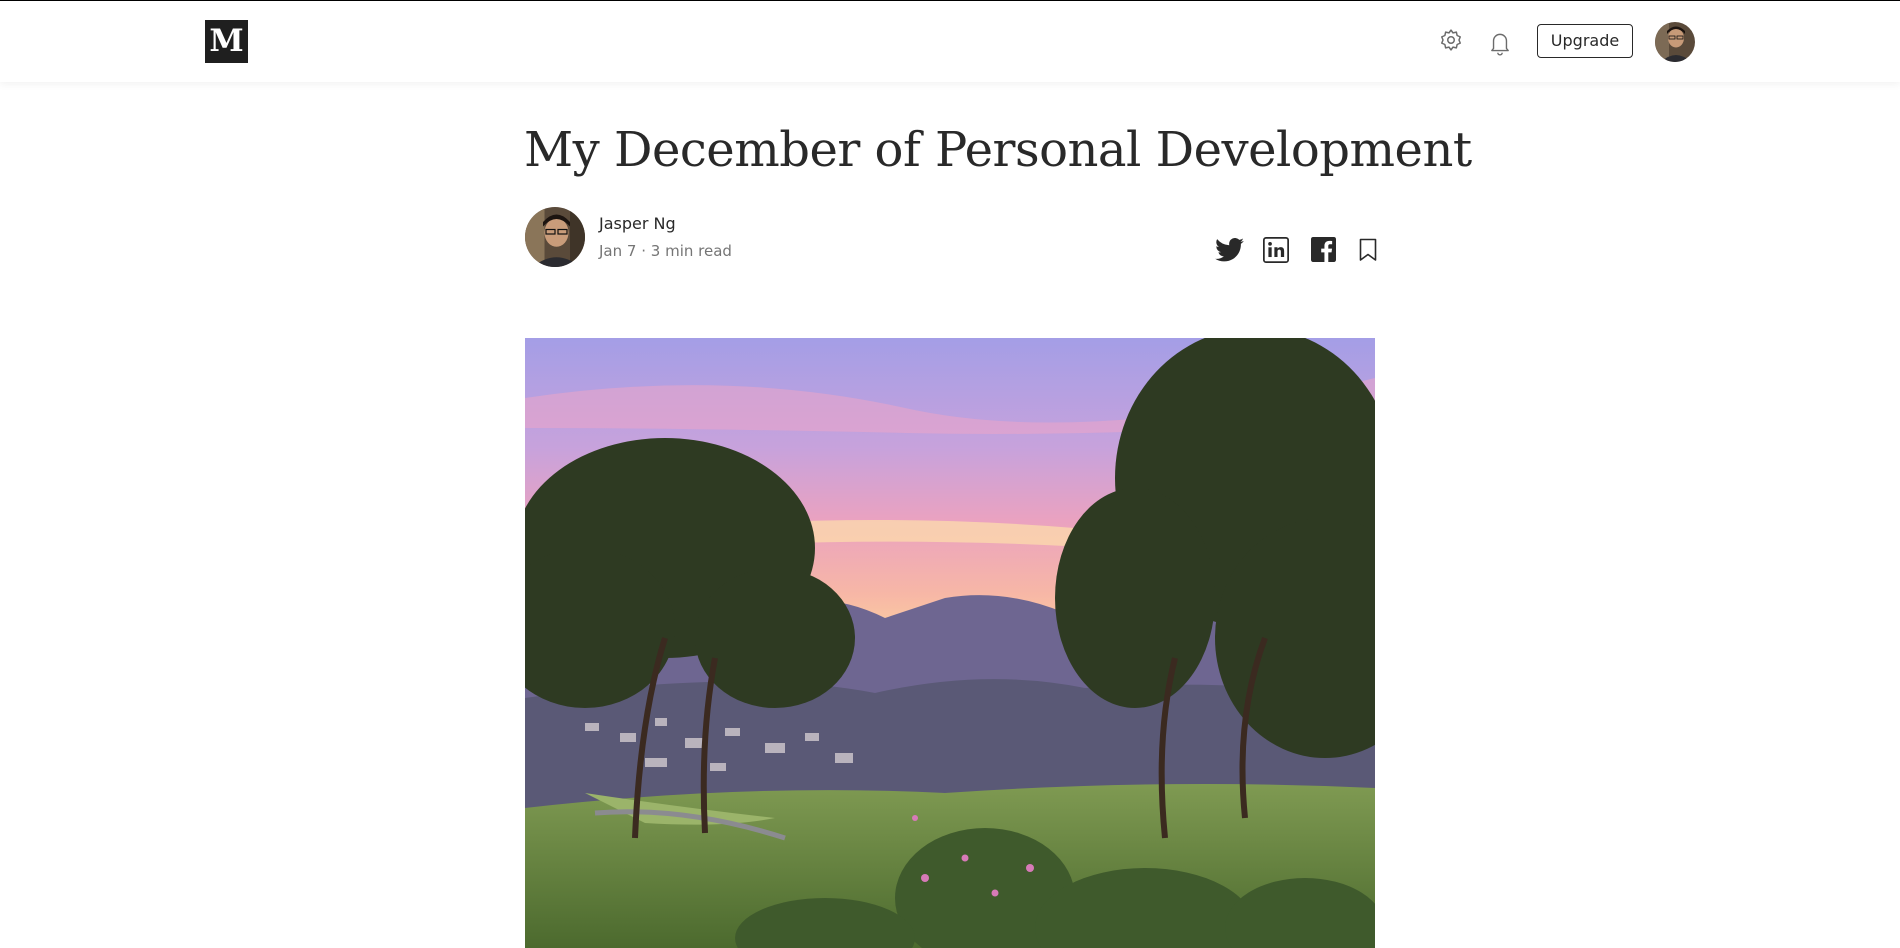 The height and width of the screenshot is (948, 1900). Describe the element at coordinates (1229, 250) in the screenshot. I see `twitter-icon` at that location.